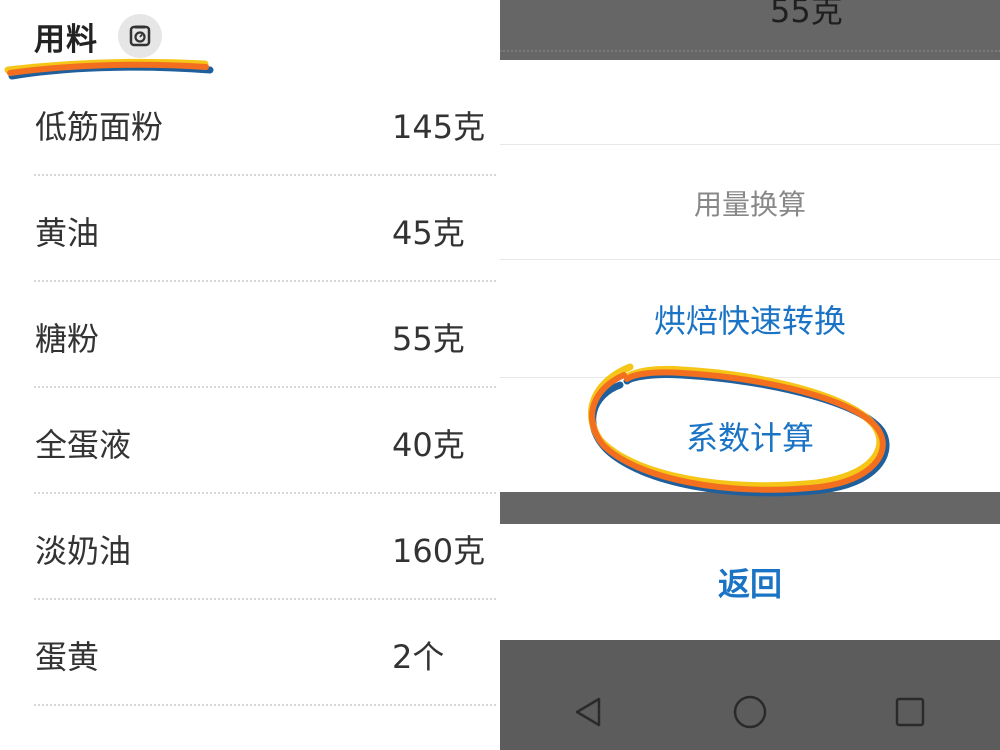 Image resolution: width=1000 pixels, height=750 pixels. I want to click on back-triangle-icon, so click(588, 712).